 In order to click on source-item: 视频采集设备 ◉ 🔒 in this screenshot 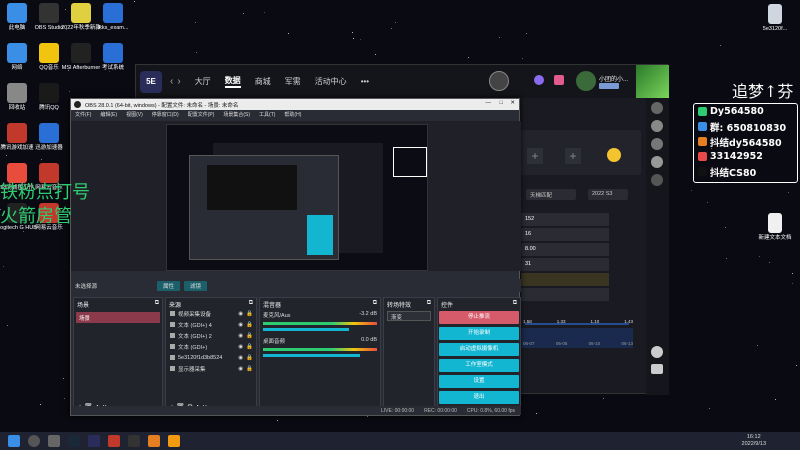, I will do `click(211, 313)`.